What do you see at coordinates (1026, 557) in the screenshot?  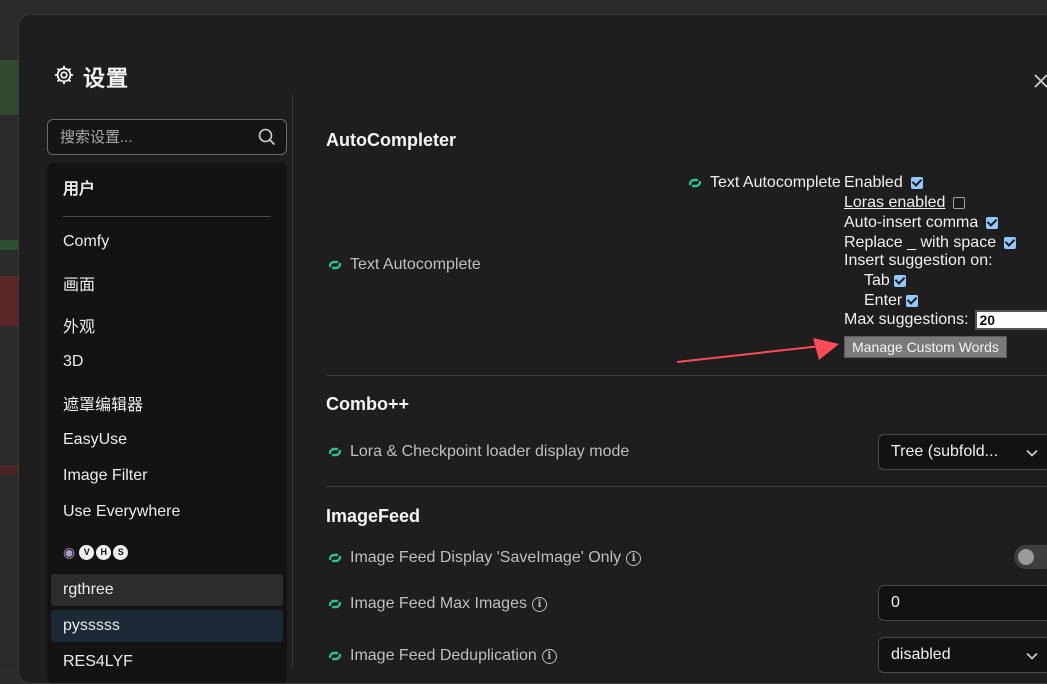 I see `toggle-knob` at bounding box center [1026, 557].